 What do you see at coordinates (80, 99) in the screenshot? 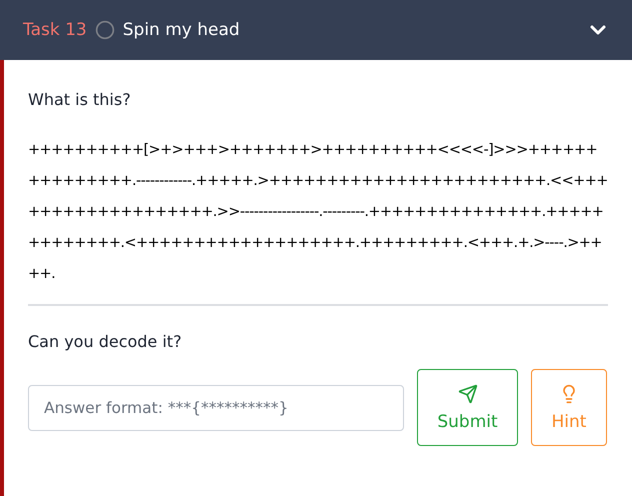
I see `question-text: What is this?` at bounding box center [80, 99].